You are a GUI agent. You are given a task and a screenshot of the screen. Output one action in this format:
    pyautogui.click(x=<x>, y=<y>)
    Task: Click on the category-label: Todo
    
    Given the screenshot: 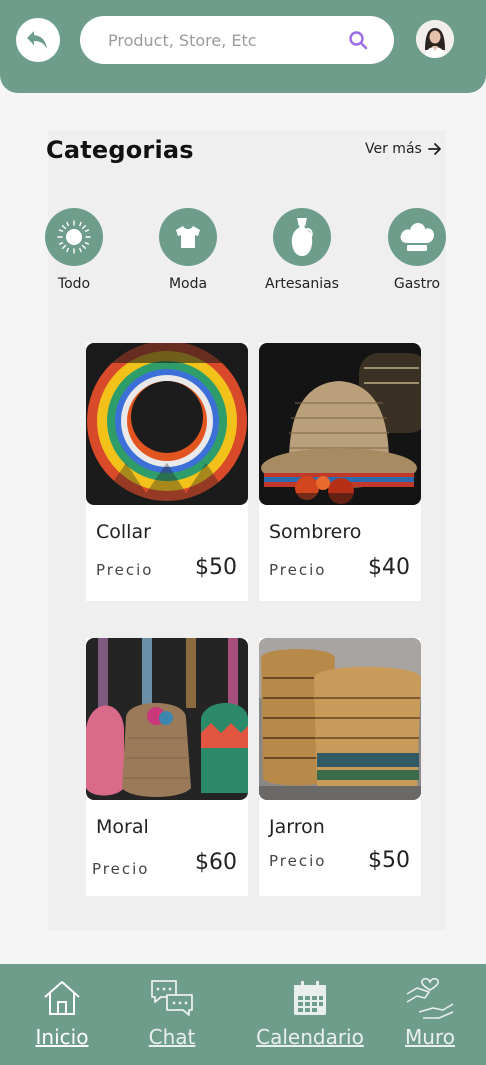 What is the action you would take?
    pyautogui.click(x=74, y=284)
    